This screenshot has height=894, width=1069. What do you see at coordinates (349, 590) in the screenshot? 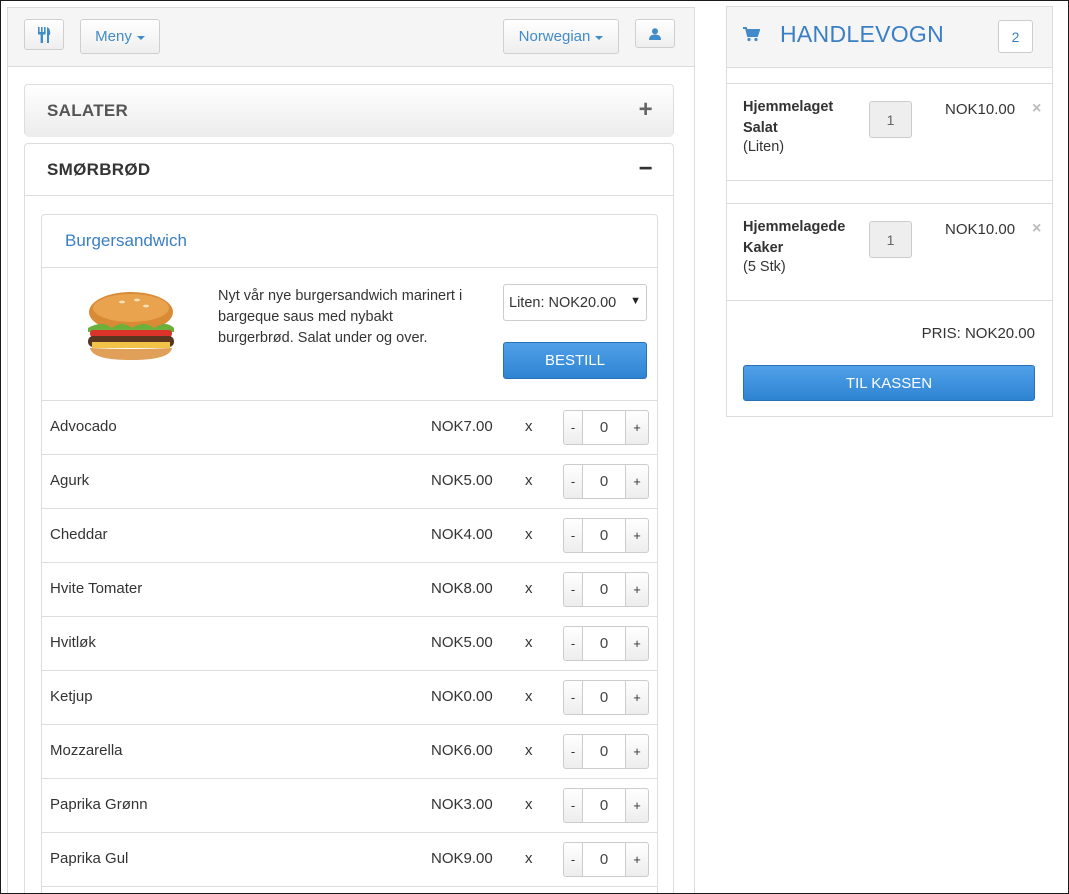
I see `extra-row: Hvite Tomater NOK8.00 x -0 +` at bounding box center [349, 590].